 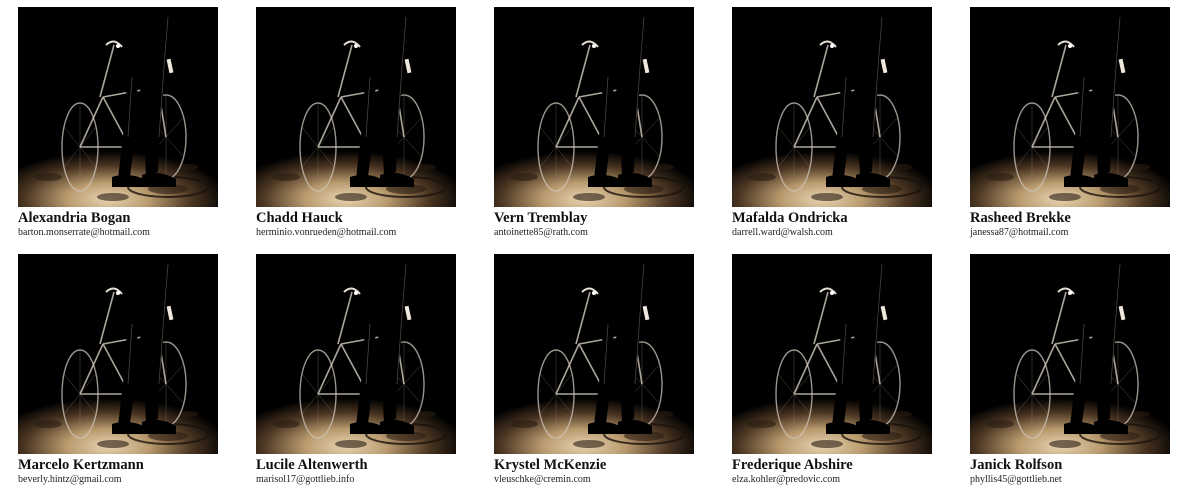 I want to click on contact-card: Marcelo Kertzmann beverly.hintz@gmail.com, so click(x=118, y=371).